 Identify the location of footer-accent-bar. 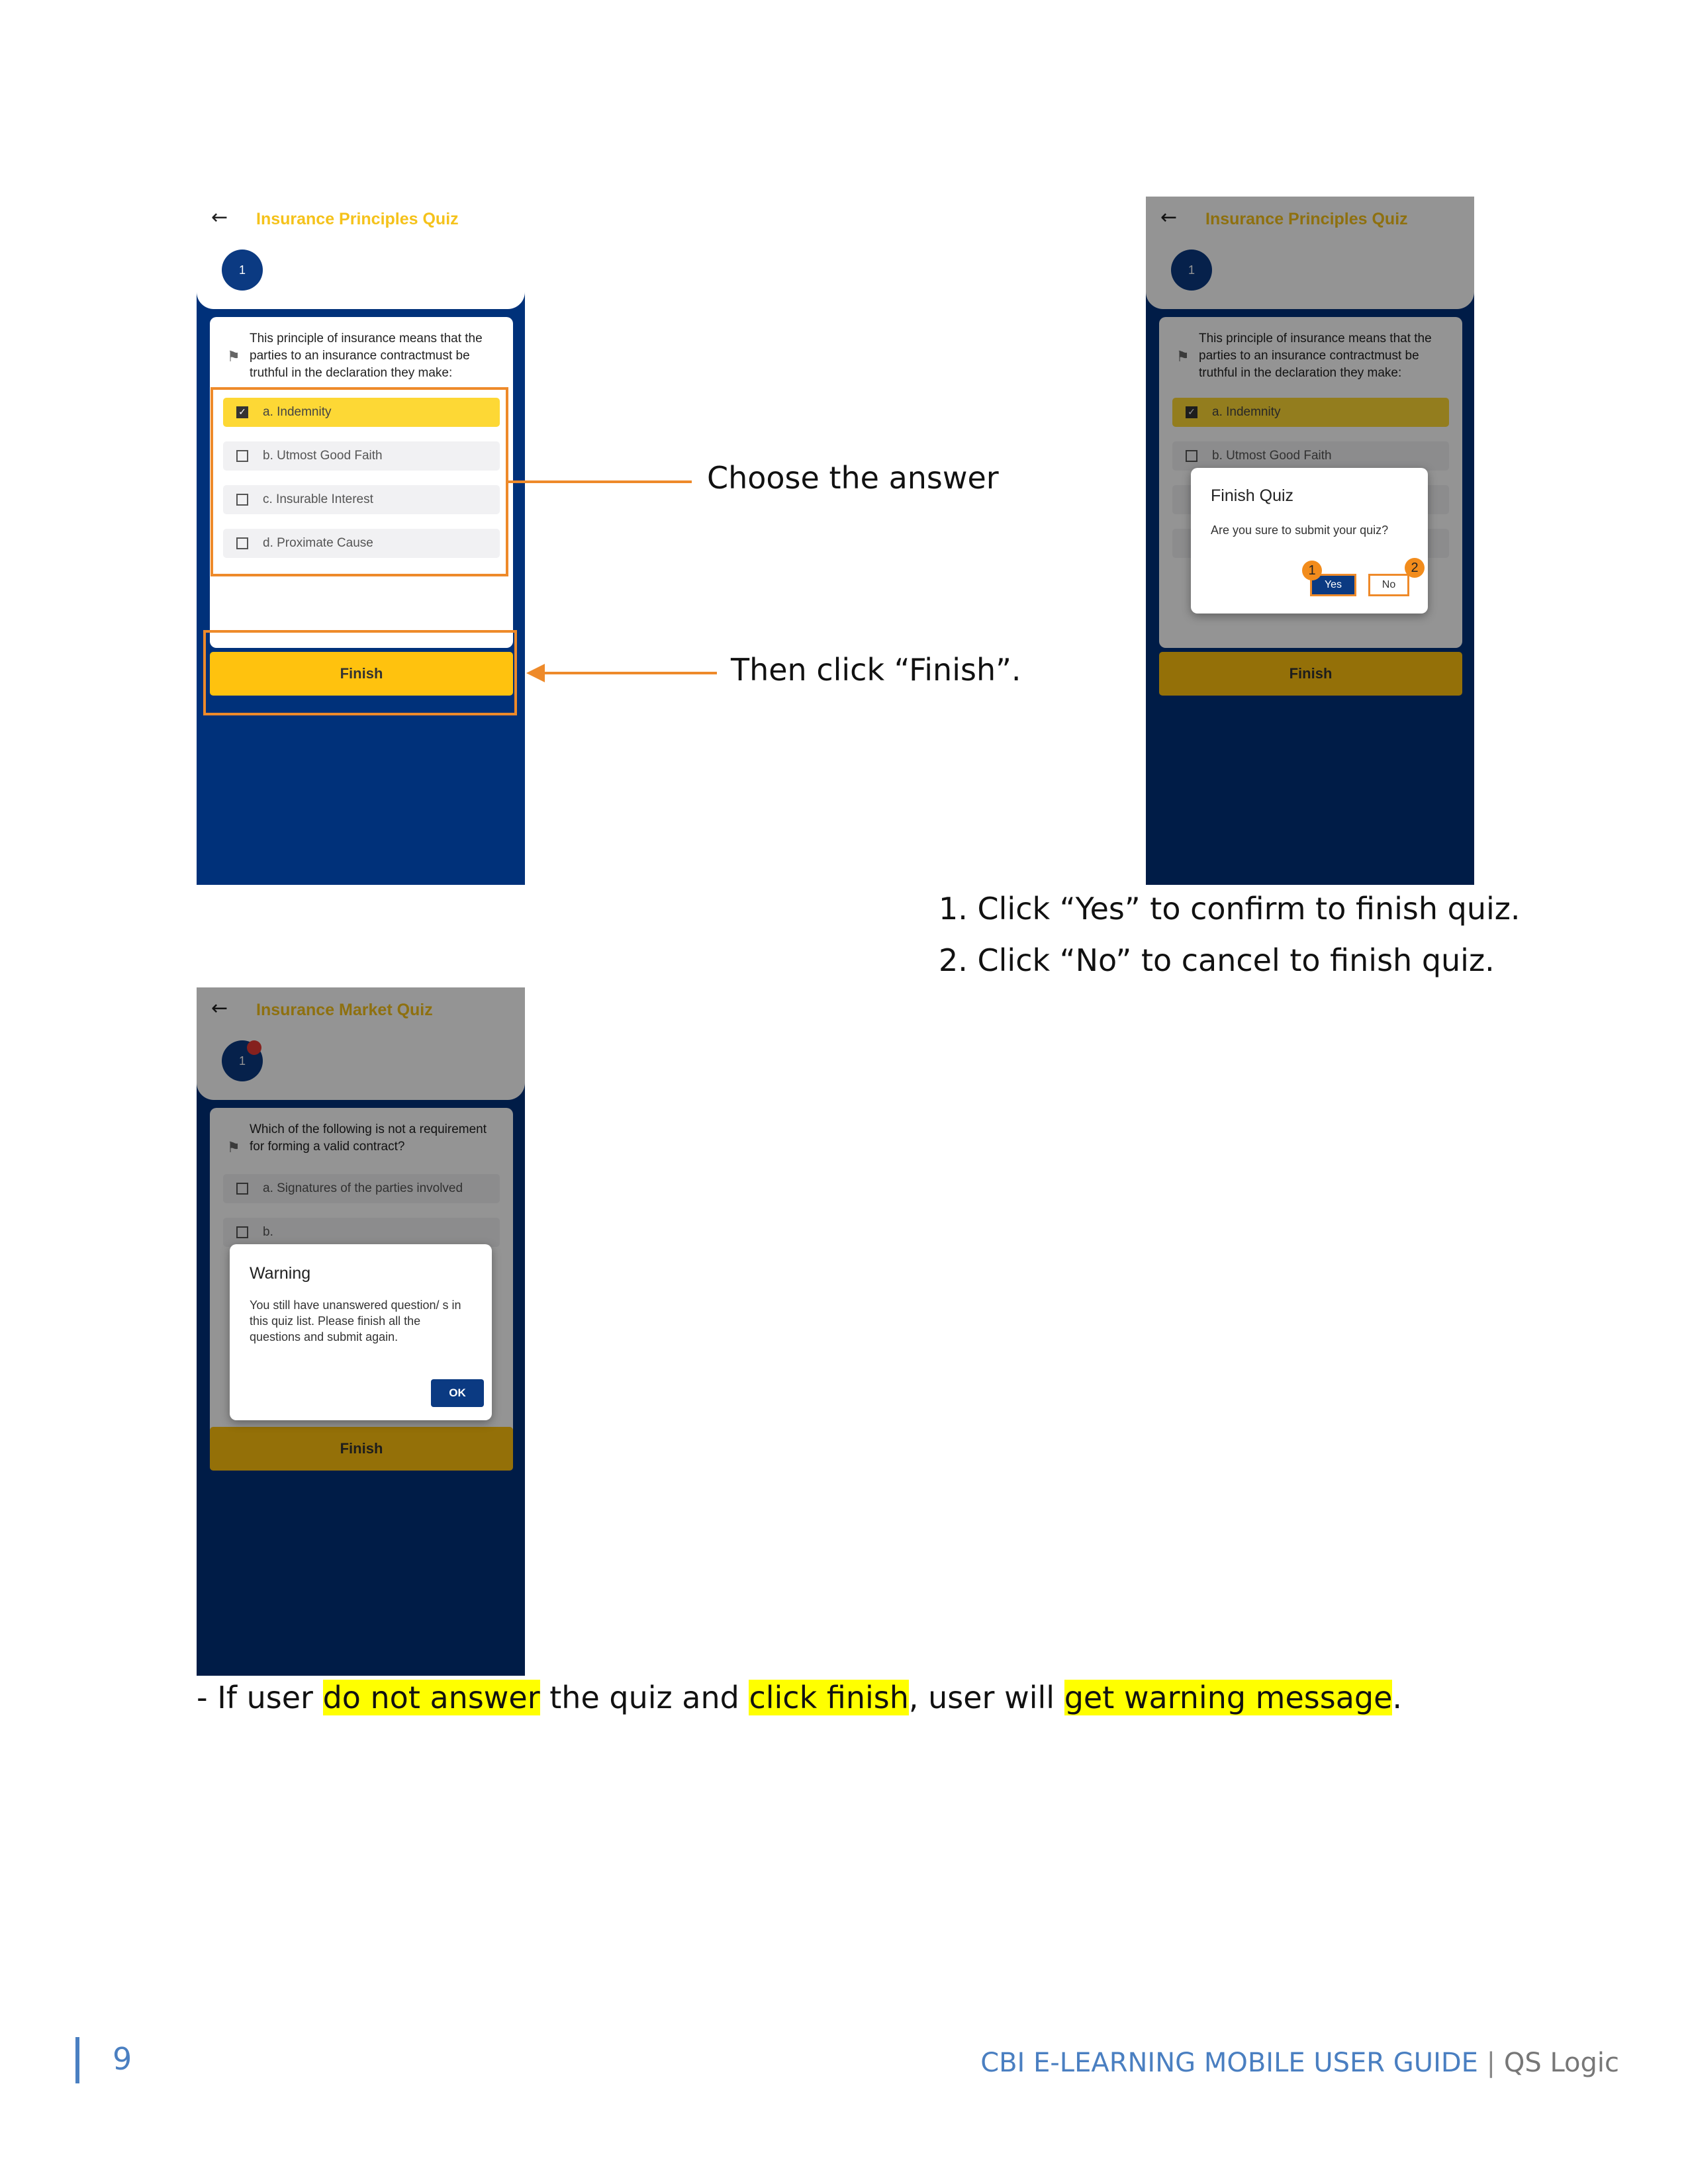
(77, 2060).